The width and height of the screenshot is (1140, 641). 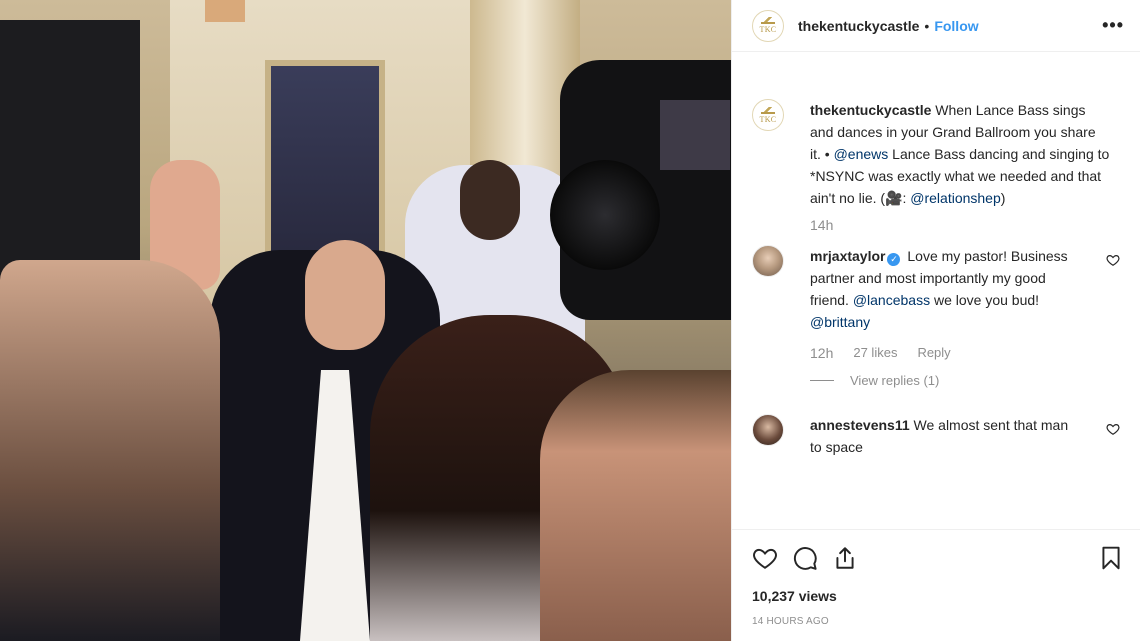 What do you see at coordinates (956, 26) in the screenshot?
I see `follow-button: Follow` at bounding box center [956, 26].